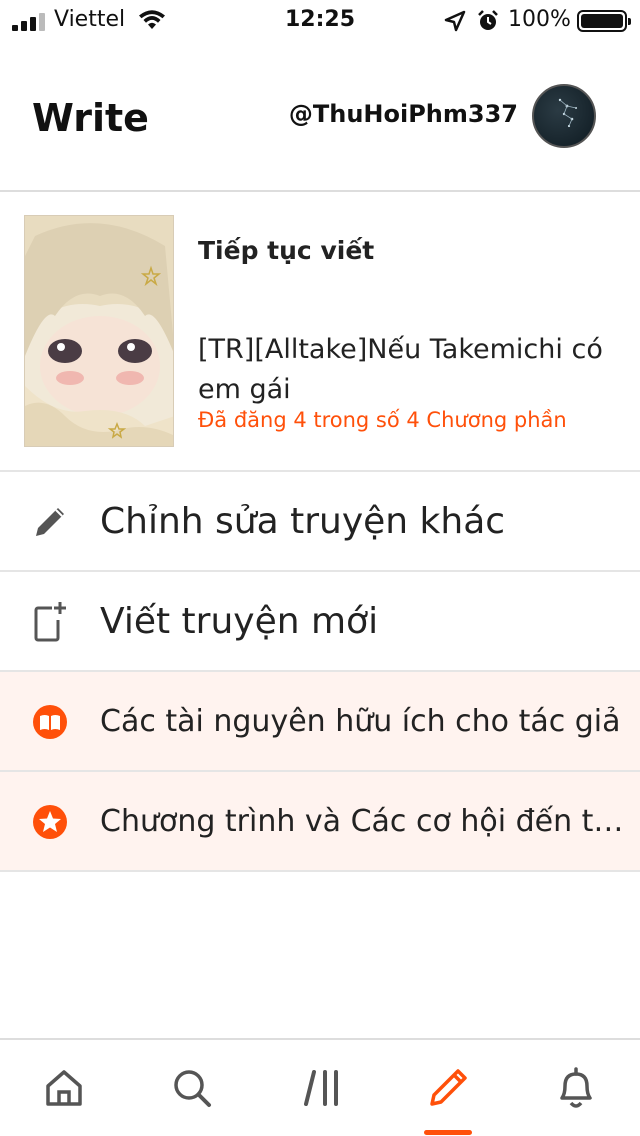  What do you see at coordinates (286, 250) in the screenshot?
I see `continue-writing-heading: Tiếp tục viết` at bounding box center [286, 250].